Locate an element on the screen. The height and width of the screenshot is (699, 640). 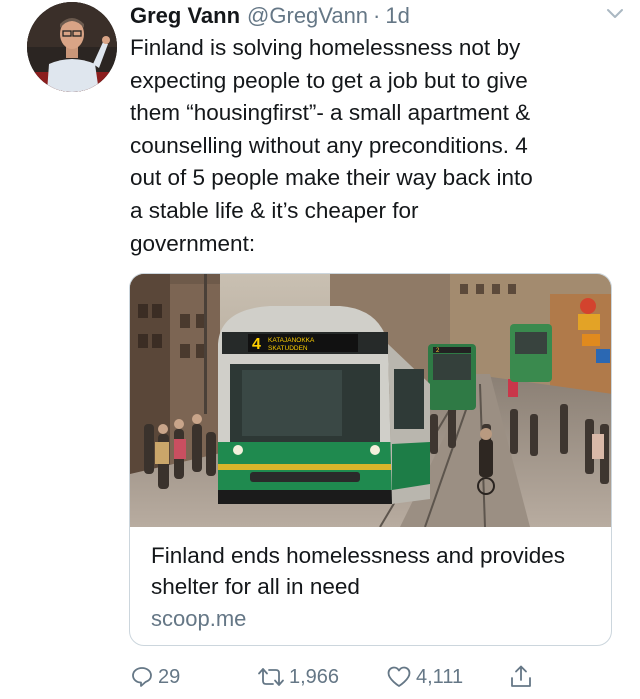
card-domain: scoop.me is located at coordinates (198, 619).